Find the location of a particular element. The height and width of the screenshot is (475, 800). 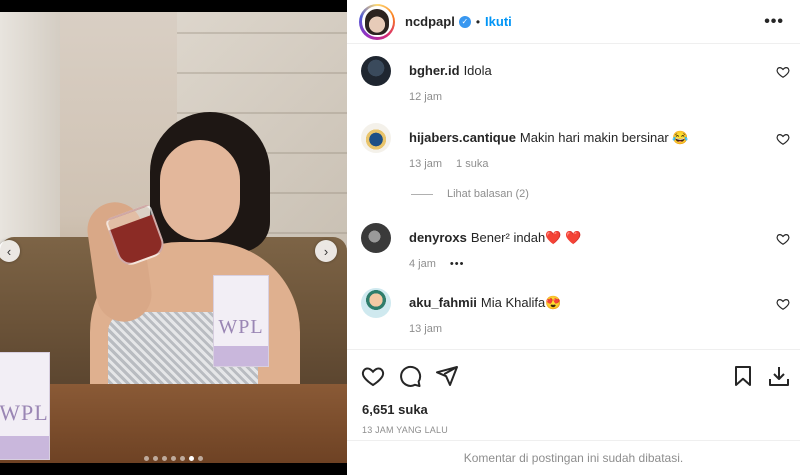

comment-options-icon: ••• is located at coordinates (457, 264).